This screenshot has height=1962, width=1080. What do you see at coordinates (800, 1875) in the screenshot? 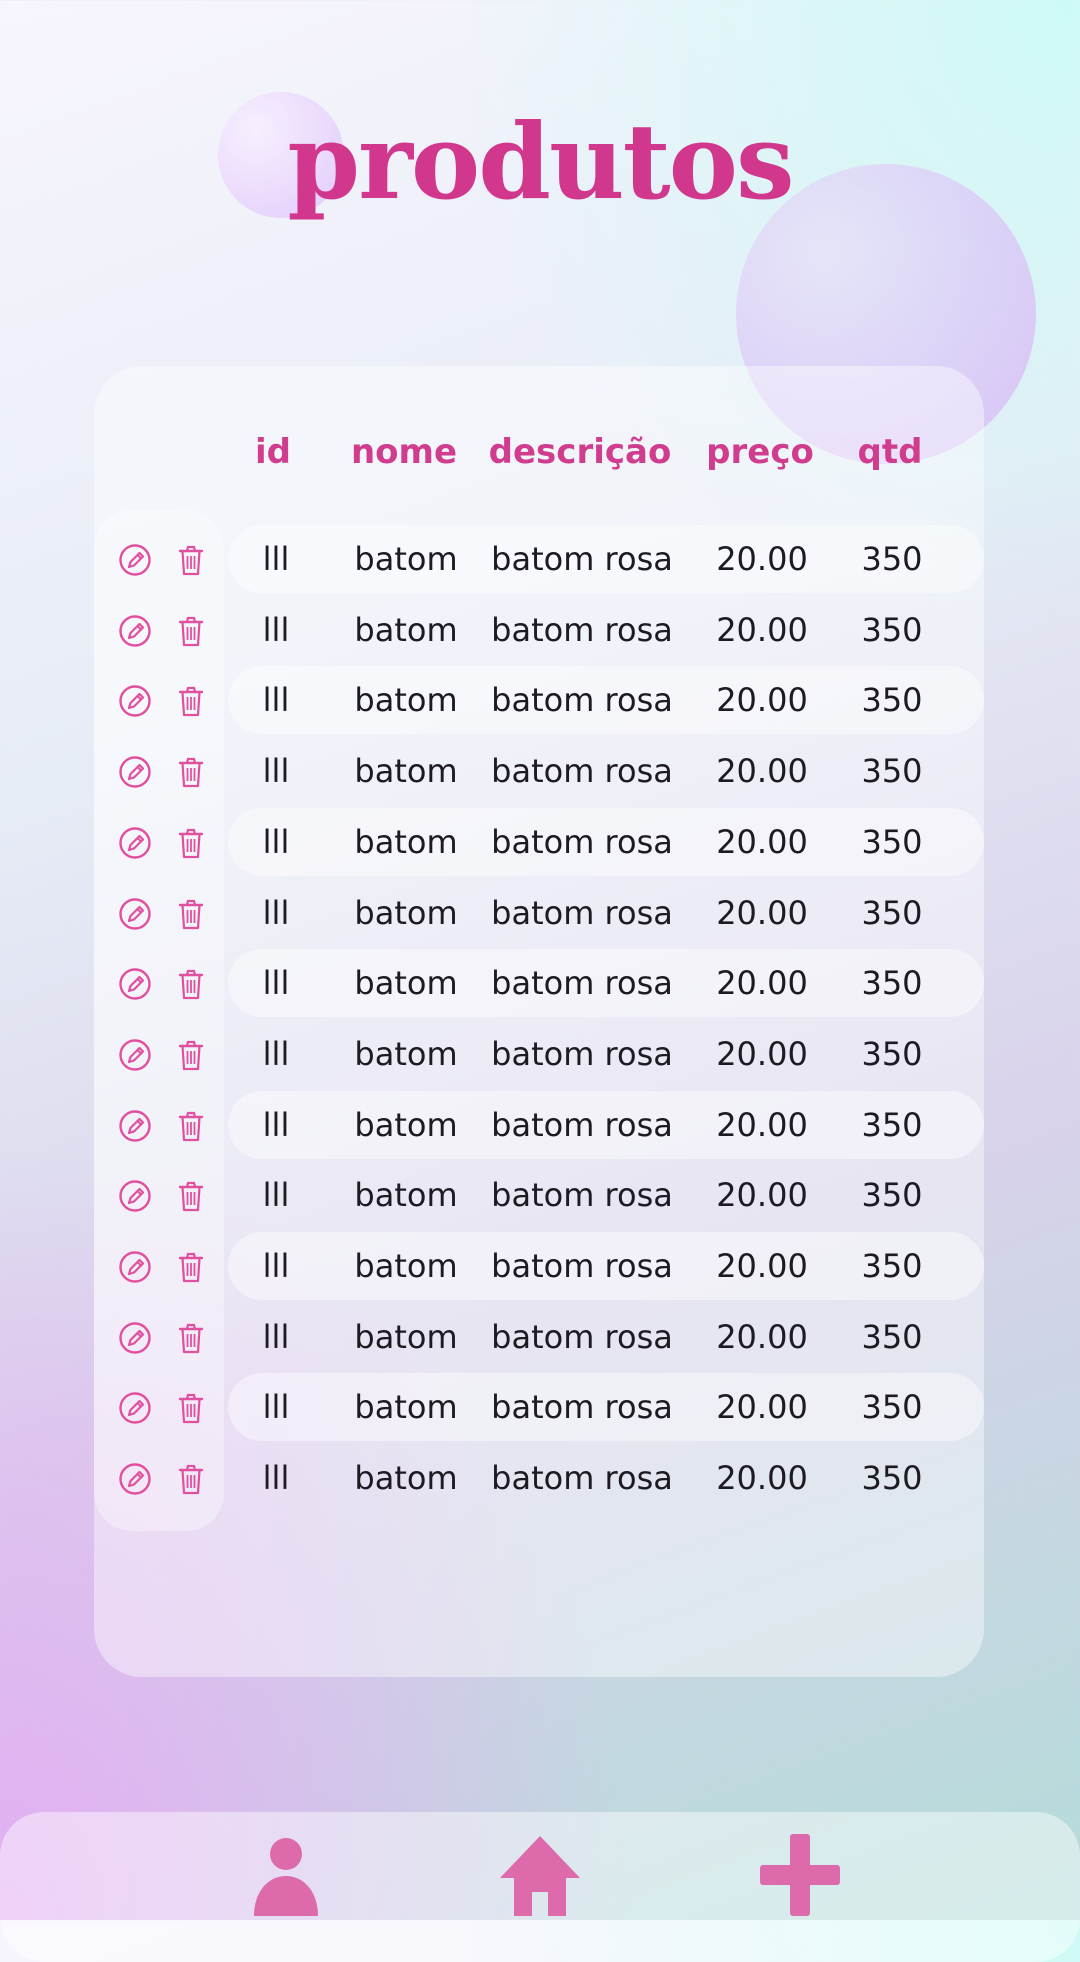
I see `add-product-nav-button` at bounding box center [800, 1875].